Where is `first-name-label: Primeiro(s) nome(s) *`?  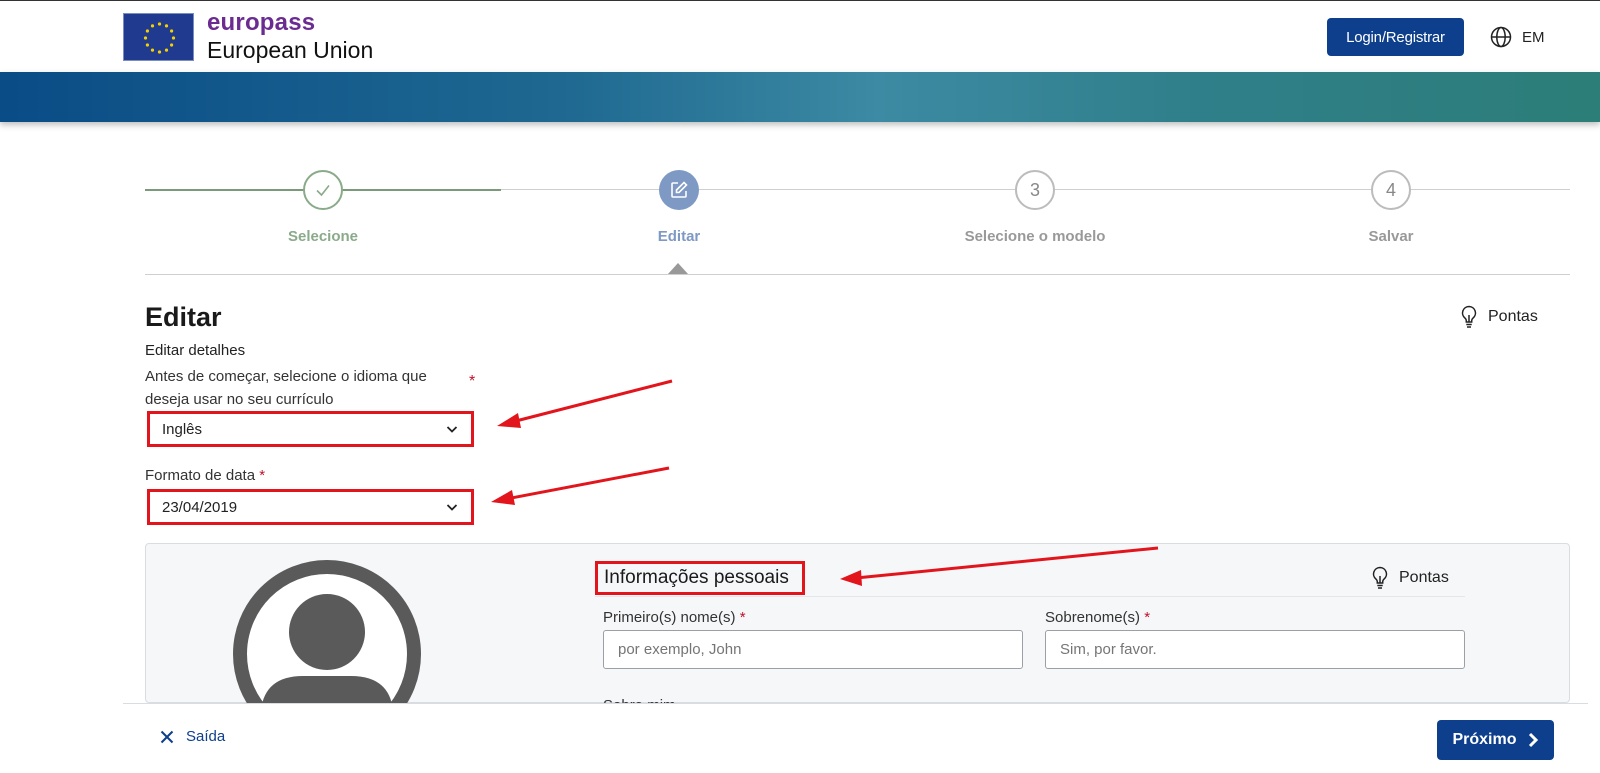
first-name-label: Primeiro(s) nome(s) * is located at coordinates (674, 617).